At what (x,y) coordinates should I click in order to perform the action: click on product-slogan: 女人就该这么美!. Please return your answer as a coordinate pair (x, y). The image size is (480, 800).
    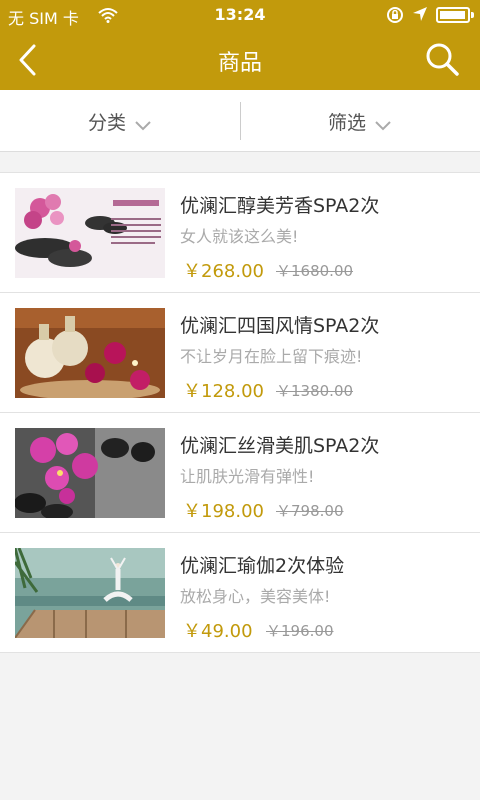
    Looking at the image, I should click on (239, 236).